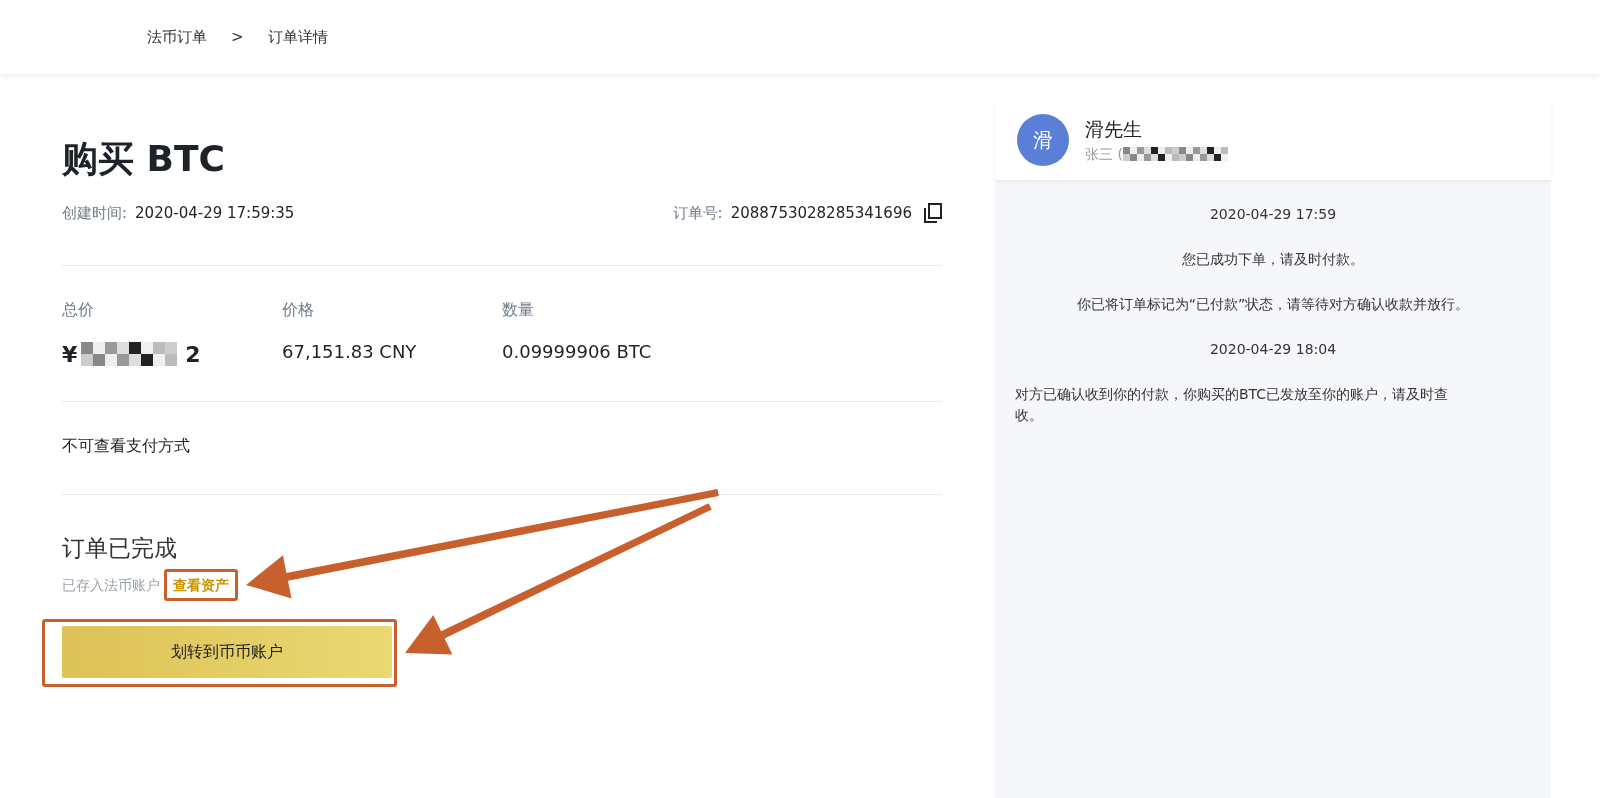 The width and height of the screenshot is (1600, 798). What do you see at coordinates (227, 652) in the screenshot?
I see `transfer-button: 划转到币币账户` at bounding box center [227, 652].